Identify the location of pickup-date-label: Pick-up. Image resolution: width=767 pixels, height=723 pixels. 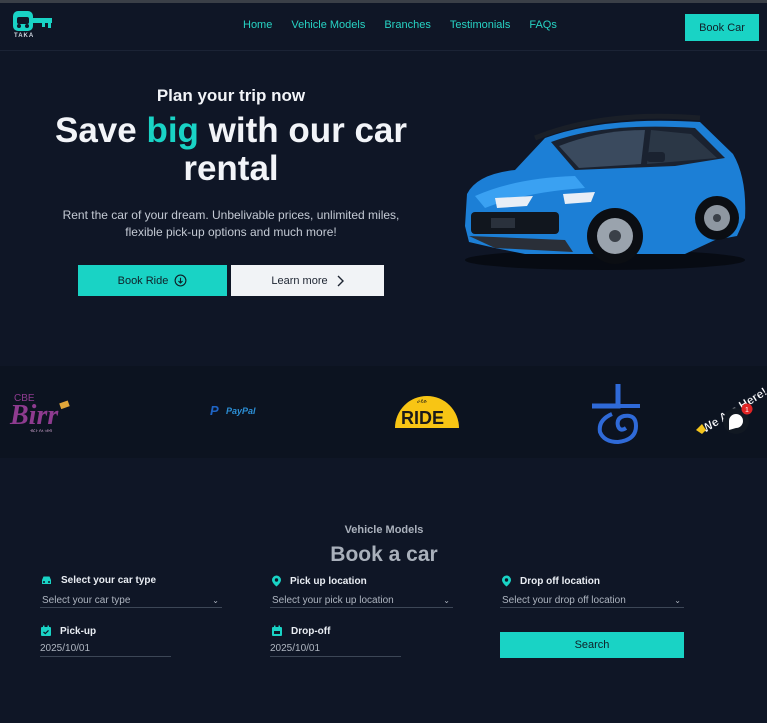
(68, 631).